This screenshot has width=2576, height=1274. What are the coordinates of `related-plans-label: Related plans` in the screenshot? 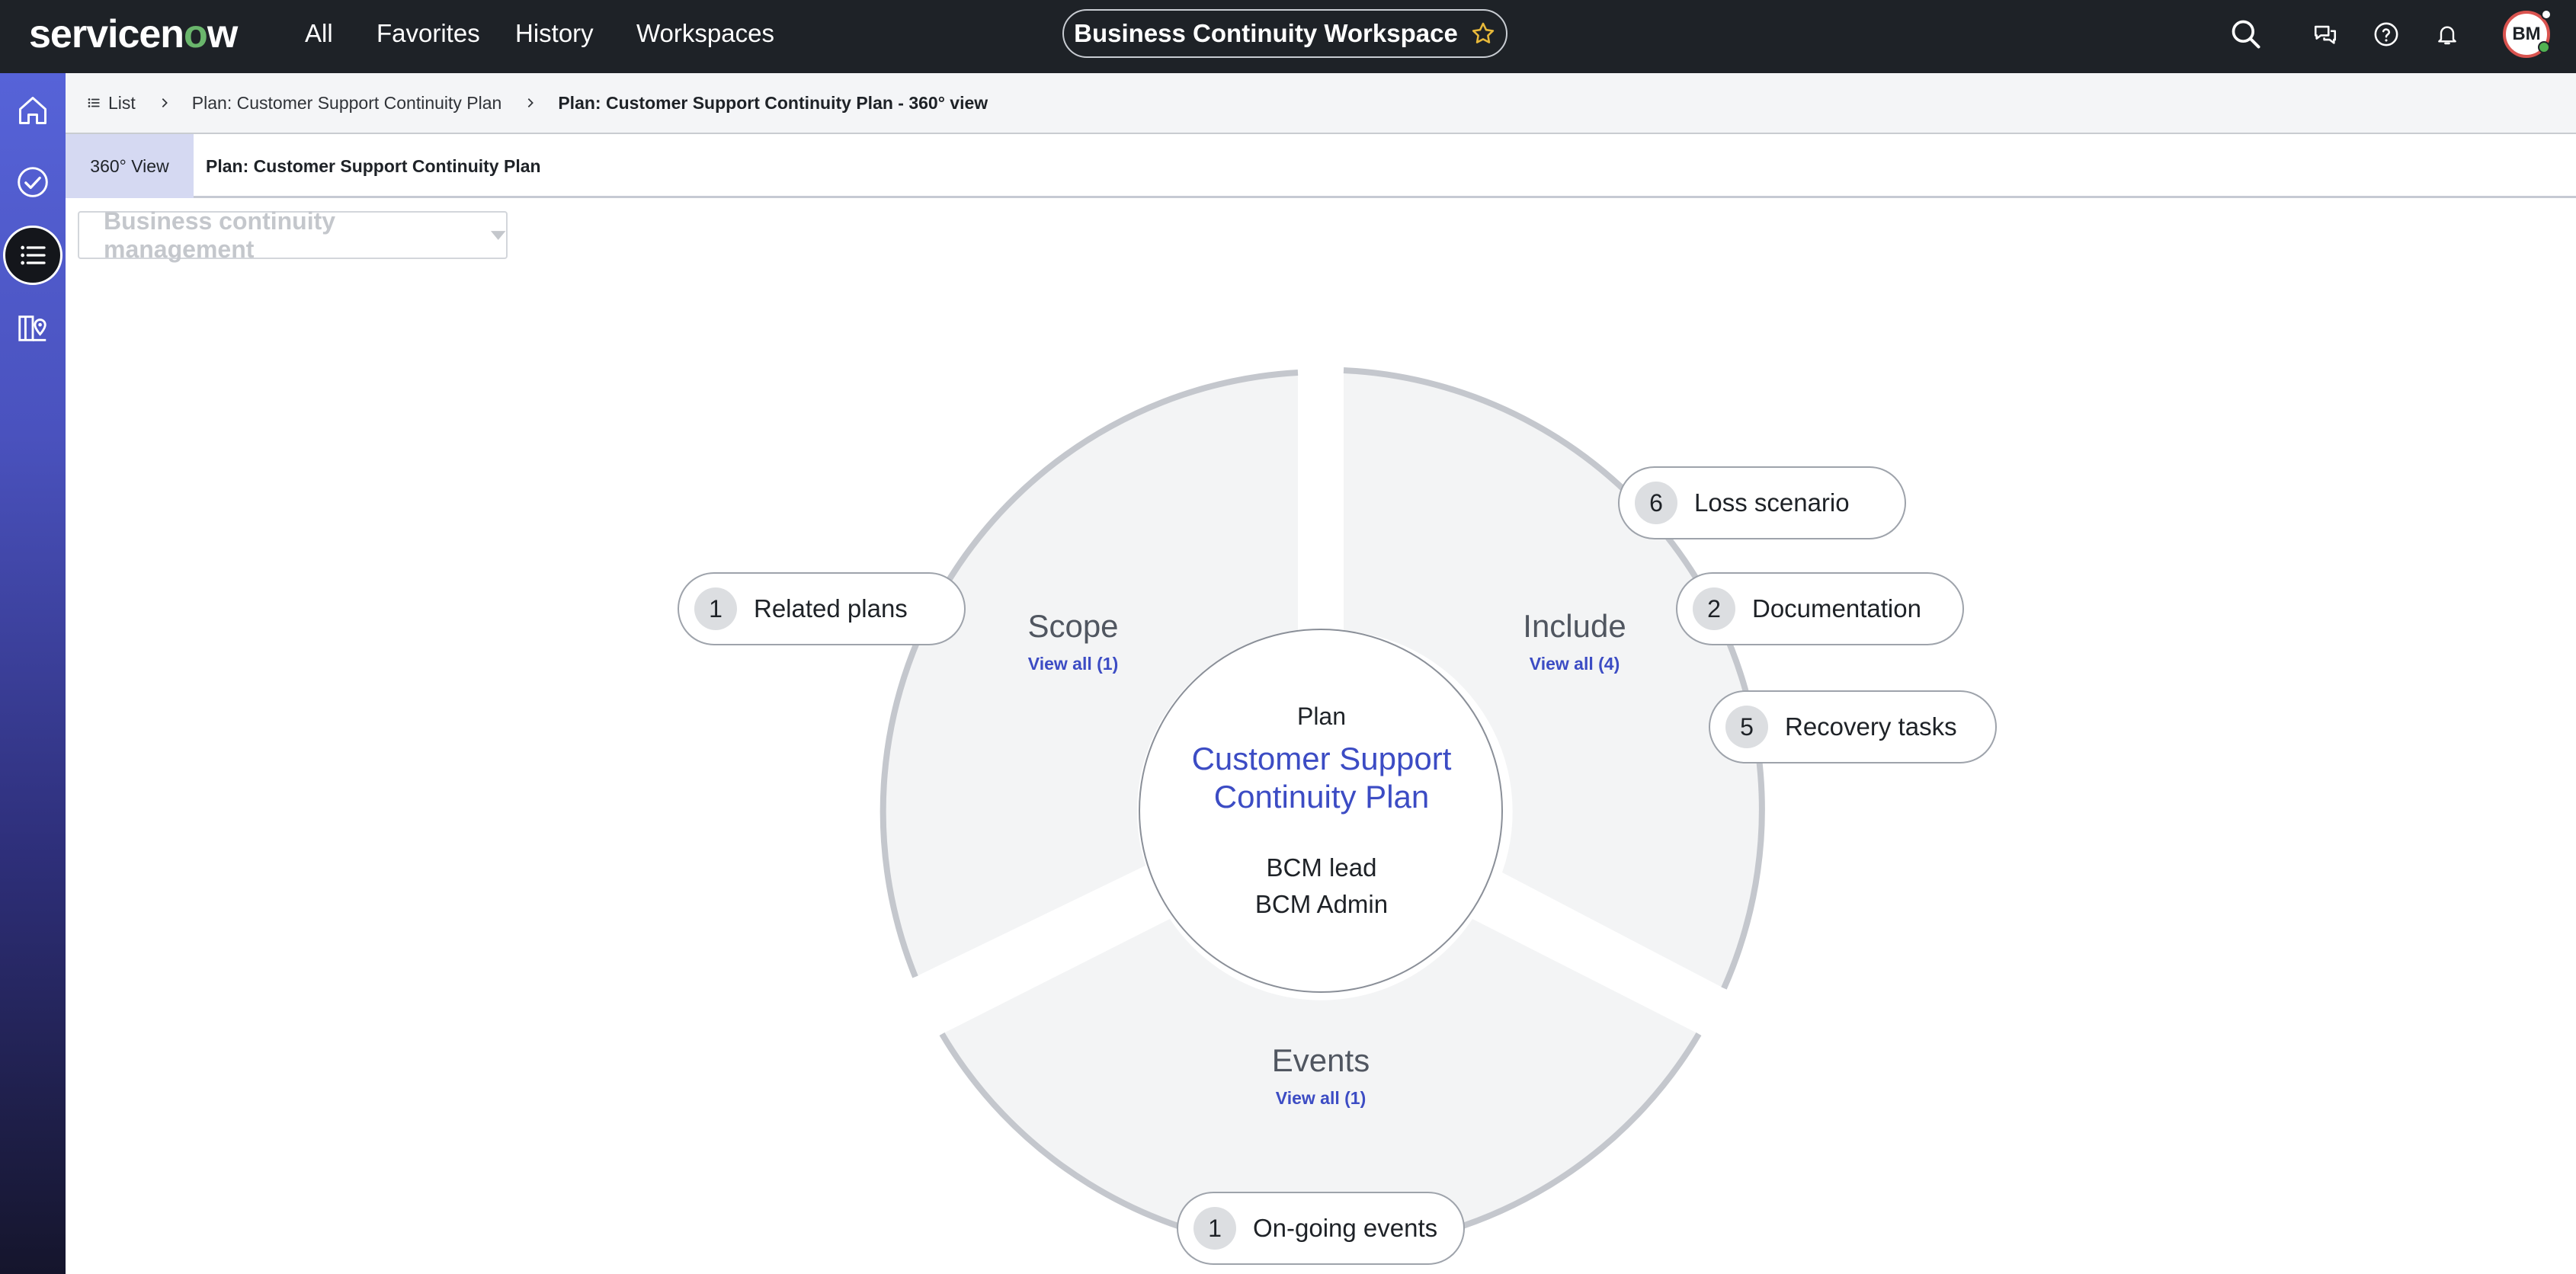 It's located at (831, 608).